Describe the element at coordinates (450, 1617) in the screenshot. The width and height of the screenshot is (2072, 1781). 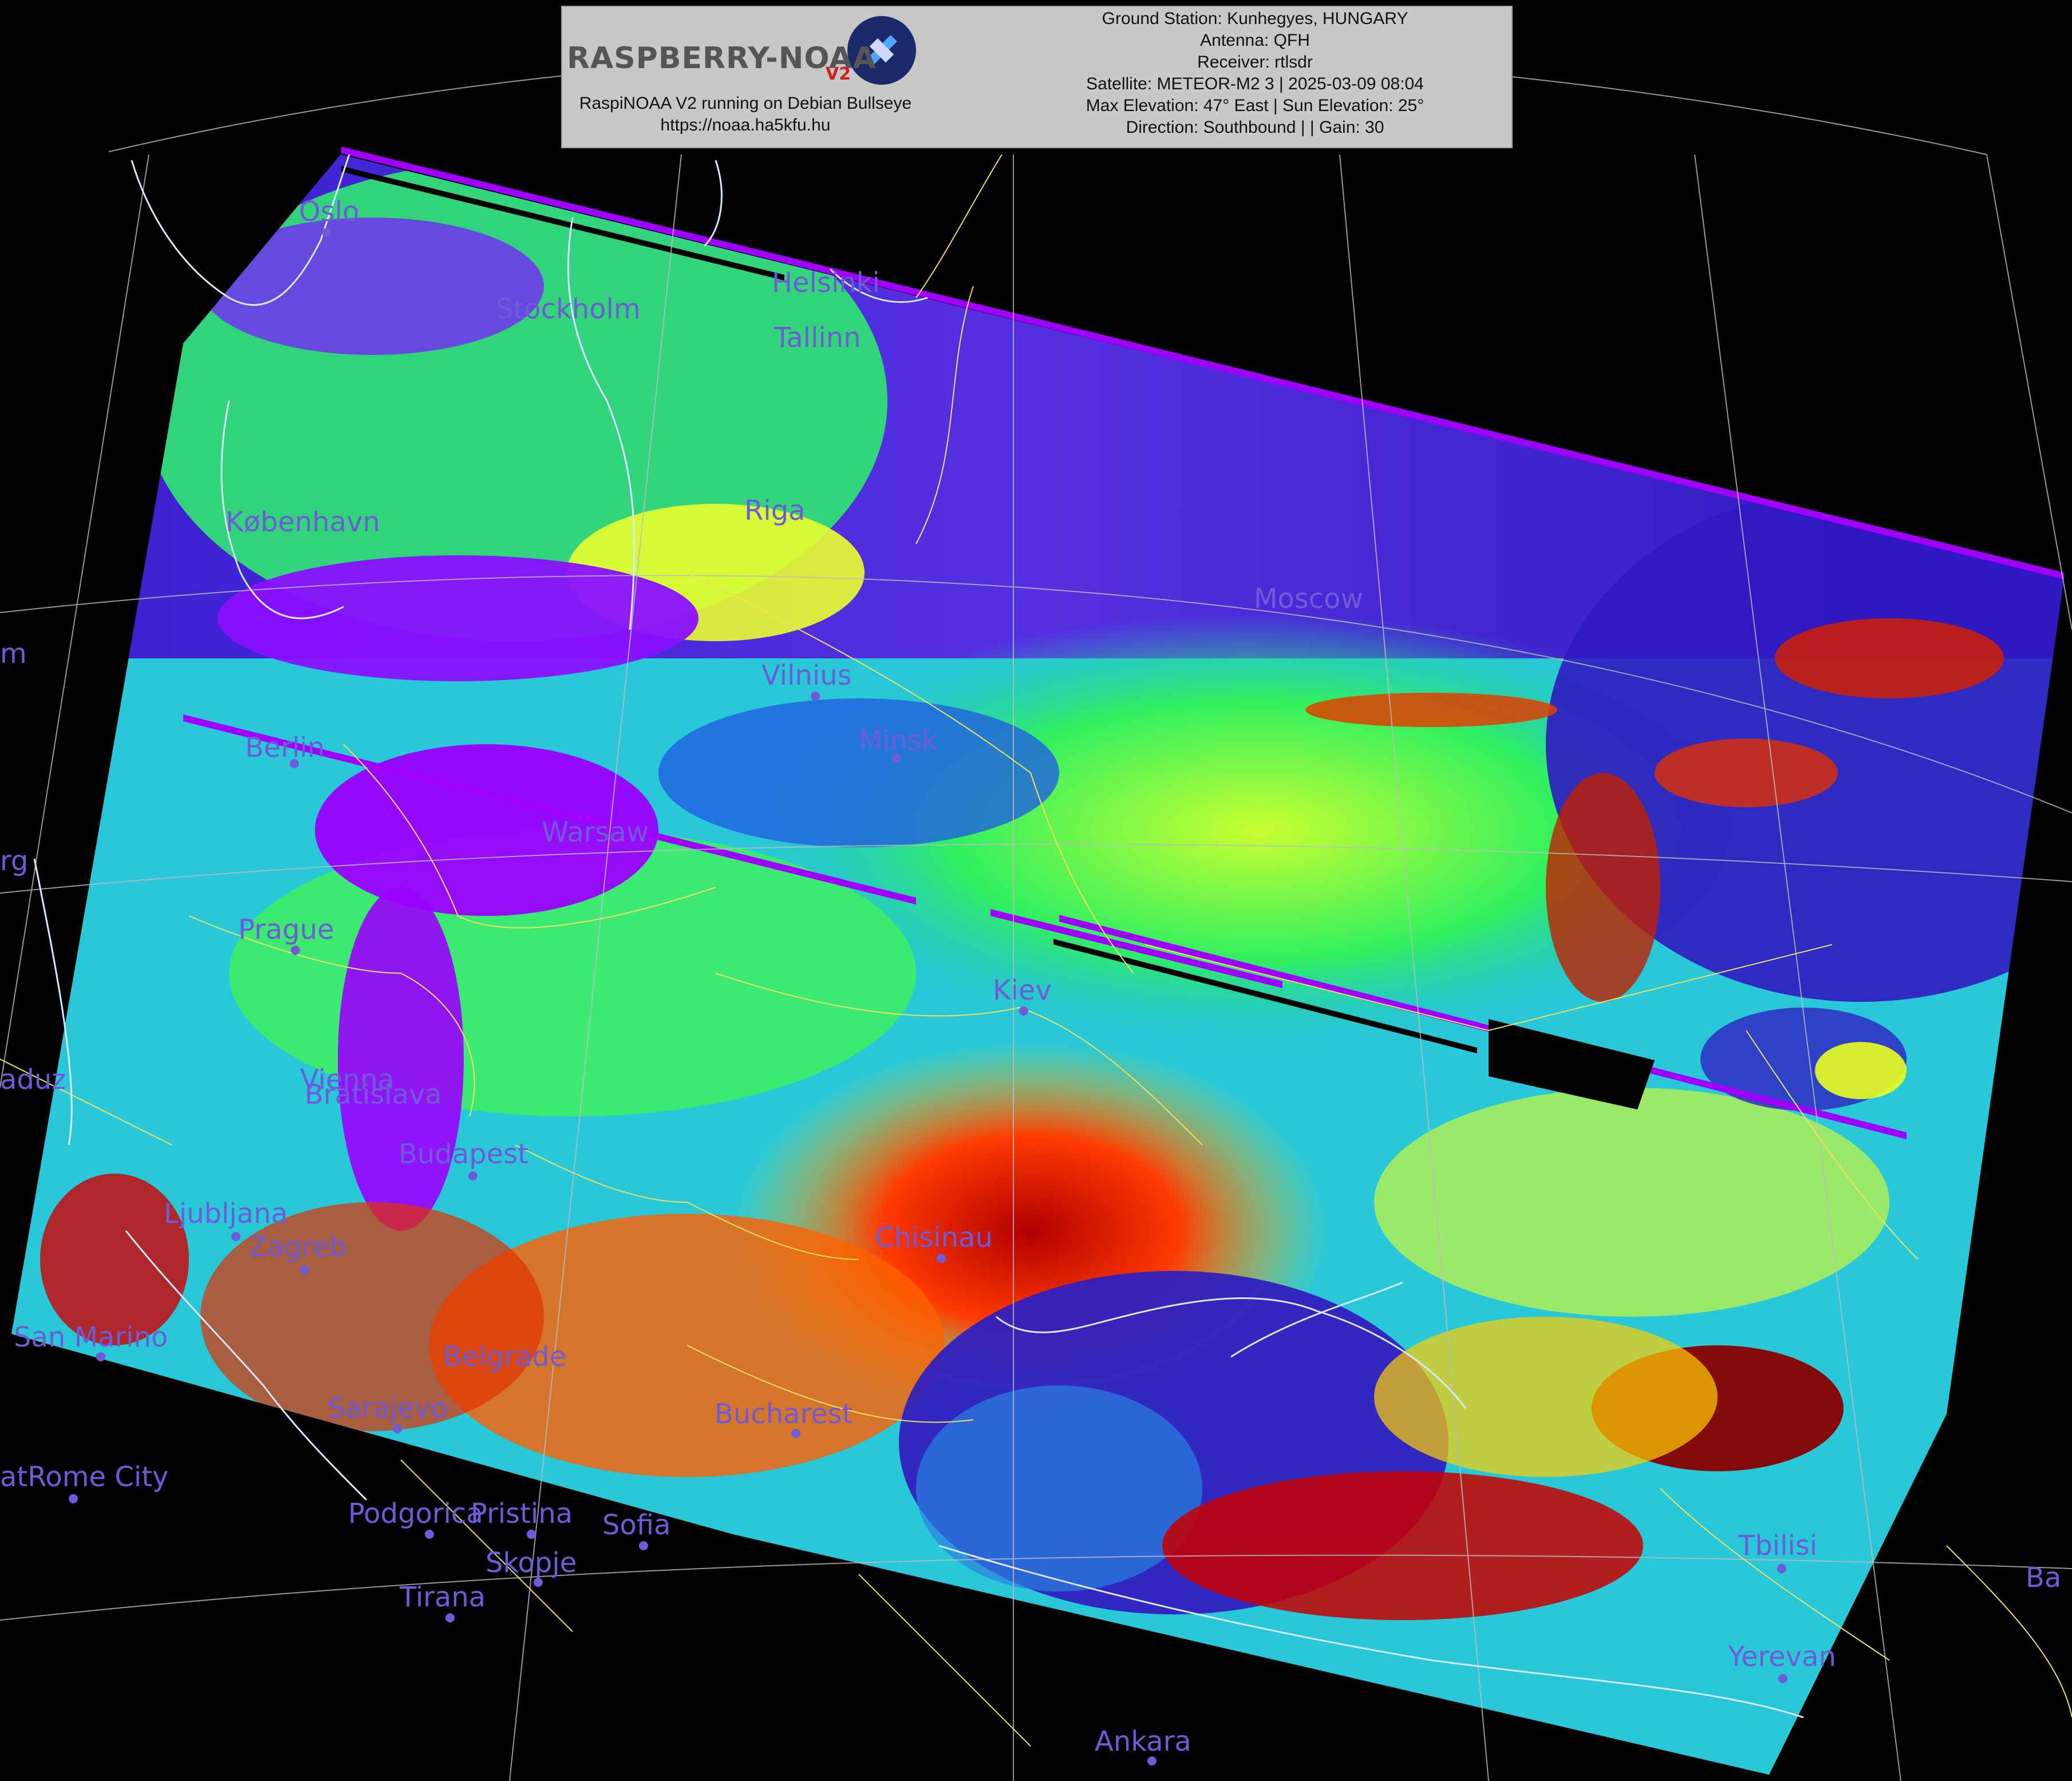
I see `city-marker-tirana` at that location.